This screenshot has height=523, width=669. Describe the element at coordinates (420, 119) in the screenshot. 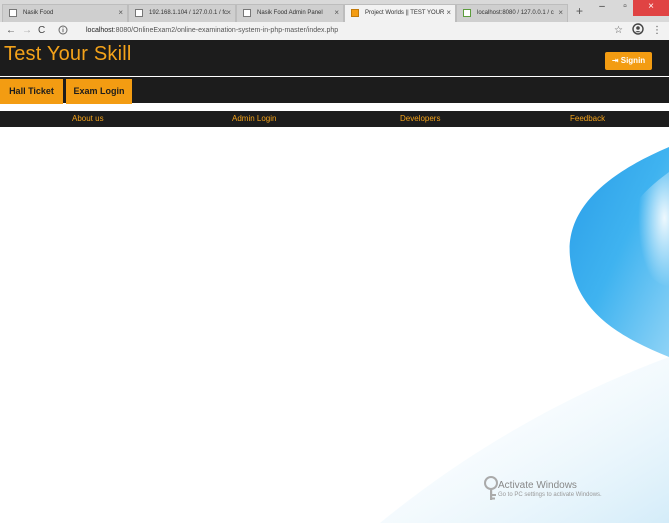

I see `menu-developers: Developers` at that location.